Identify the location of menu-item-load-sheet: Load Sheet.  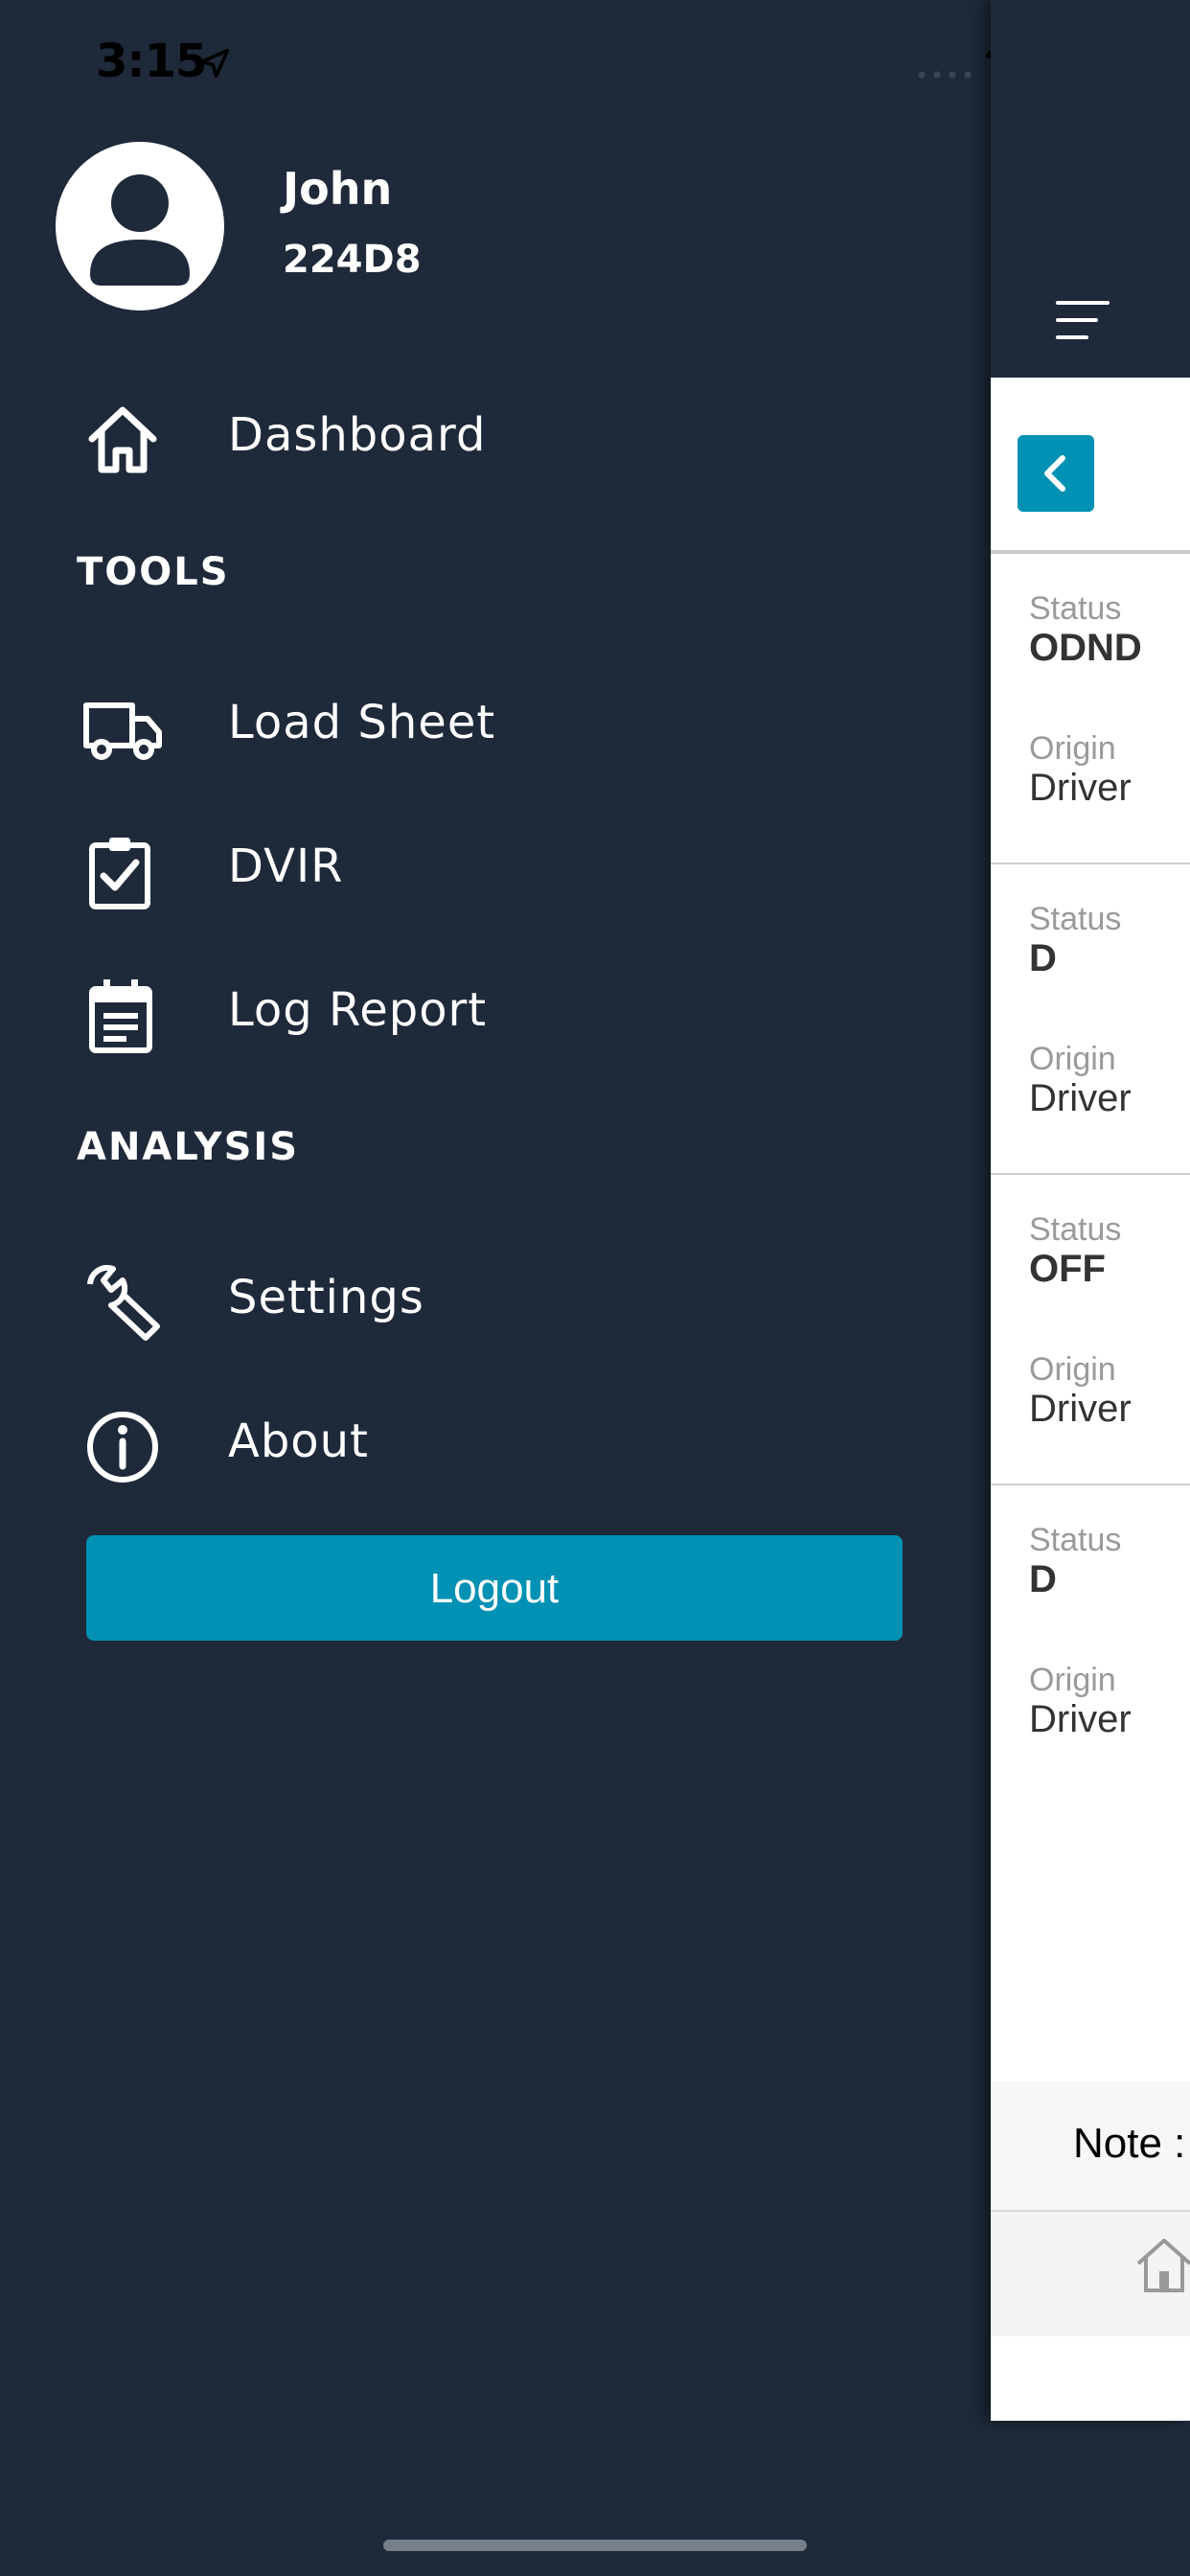
(479, 716).